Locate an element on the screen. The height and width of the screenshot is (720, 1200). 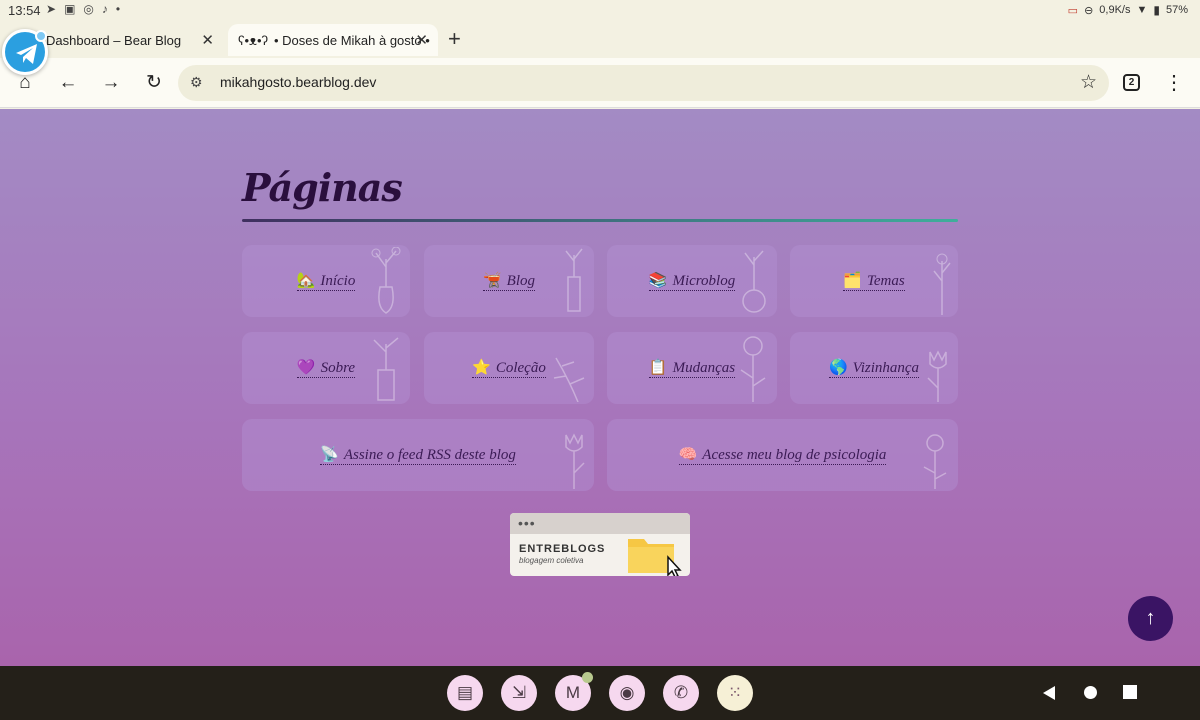
link-text: Assine o feed RSS deste blog is located at coordinates (429, 455).